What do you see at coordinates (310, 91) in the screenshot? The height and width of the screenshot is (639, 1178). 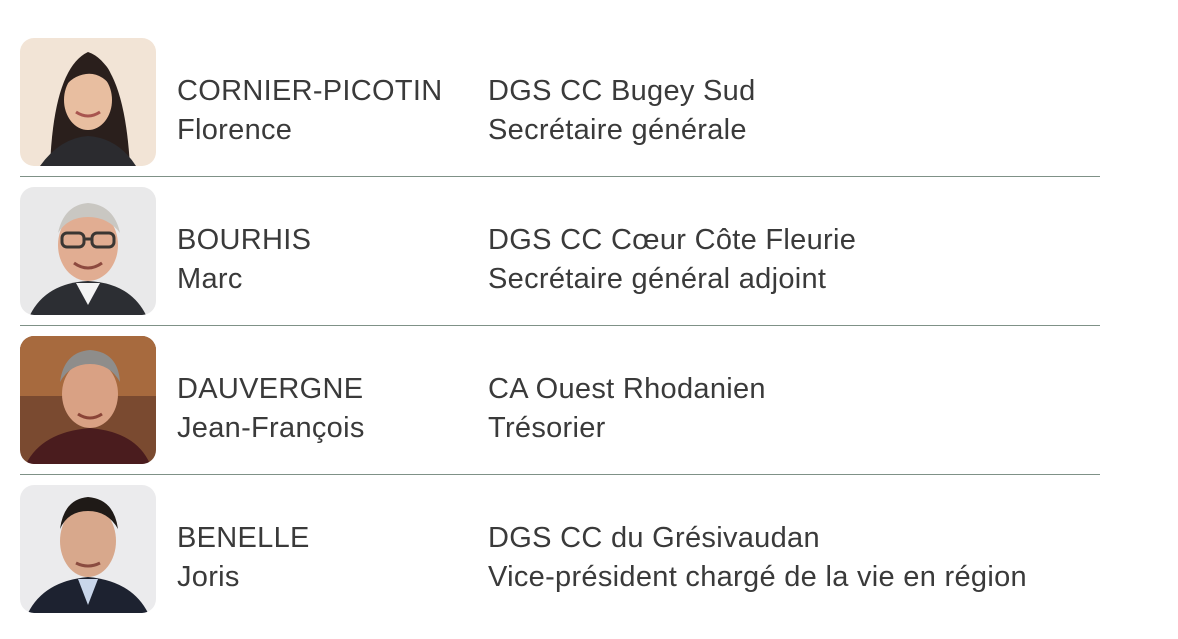 I see `member-last-name: CORNIER-PICOTIN` at bounding box center [310, 91].